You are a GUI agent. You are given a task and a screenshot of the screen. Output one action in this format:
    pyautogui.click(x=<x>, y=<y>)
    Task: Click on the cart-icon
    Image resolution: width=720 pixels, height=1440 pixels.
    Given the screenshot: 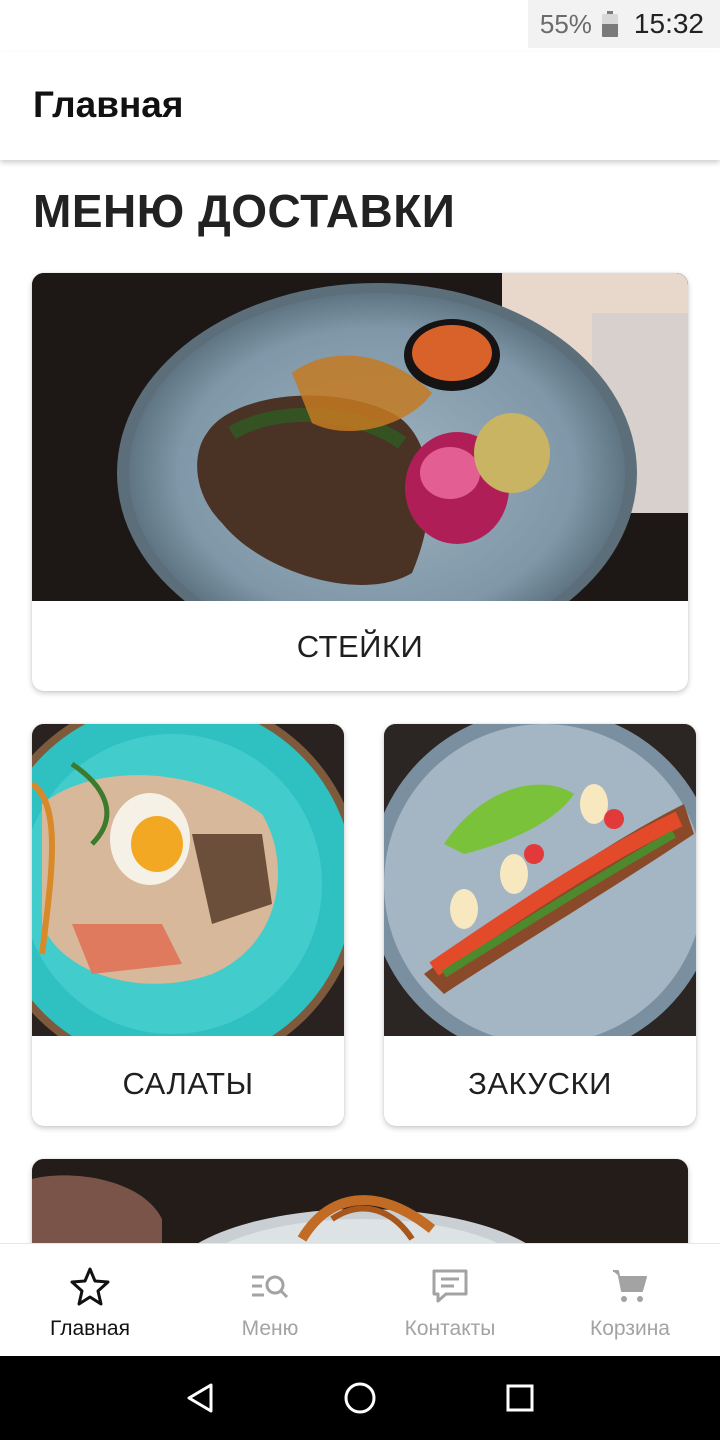 What is the action you would take?
    pyautogui.click(x=630, y=1286)
    